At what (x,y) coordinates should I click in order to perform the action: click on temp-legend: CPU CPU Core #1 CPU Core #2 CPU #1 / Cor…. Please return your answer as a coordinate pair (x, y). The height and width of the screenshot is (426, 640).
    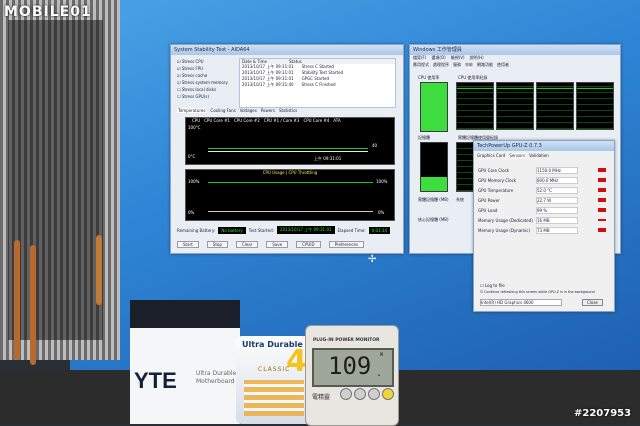
    Looking at the image, I should click on (266, 120).